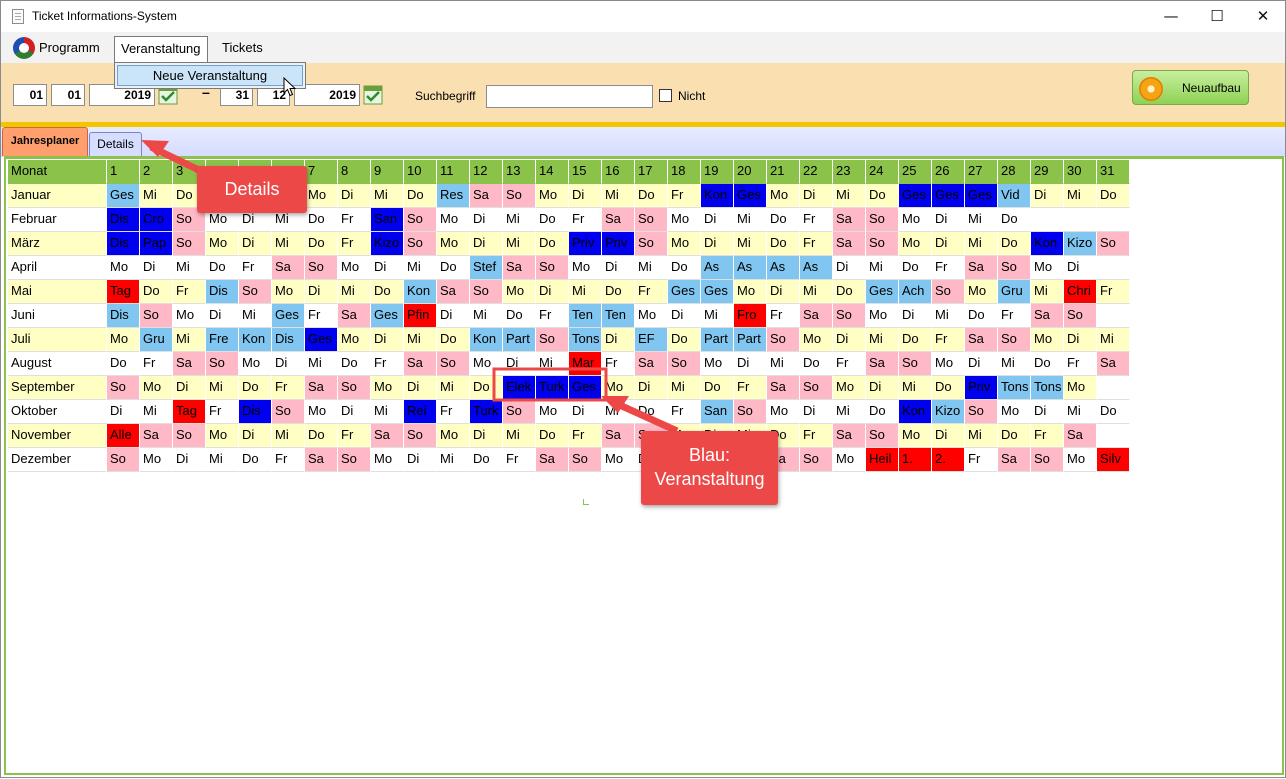  What do you see at coordinates (453, 196) in the screenshot?
I see `event-cell: Res` at bounding box center [453, 196].